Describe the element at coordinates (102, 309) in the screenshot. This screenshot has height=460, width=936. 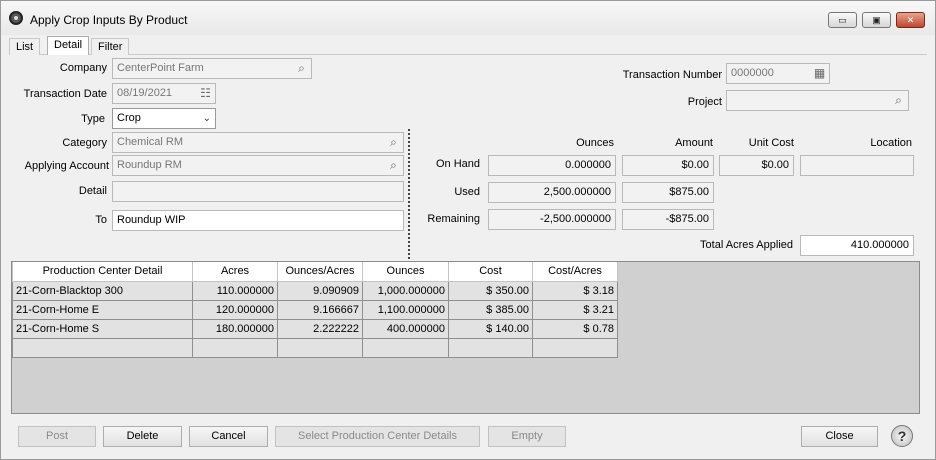
I see `table-cell: 21-Corn-Home E` at that location.